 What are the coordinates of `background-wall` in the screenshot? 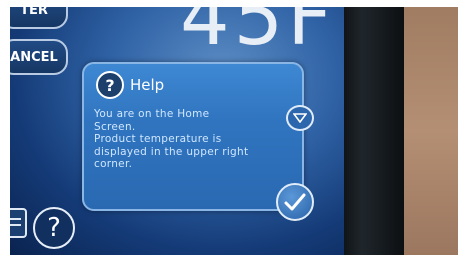 It's located at (431, 131).